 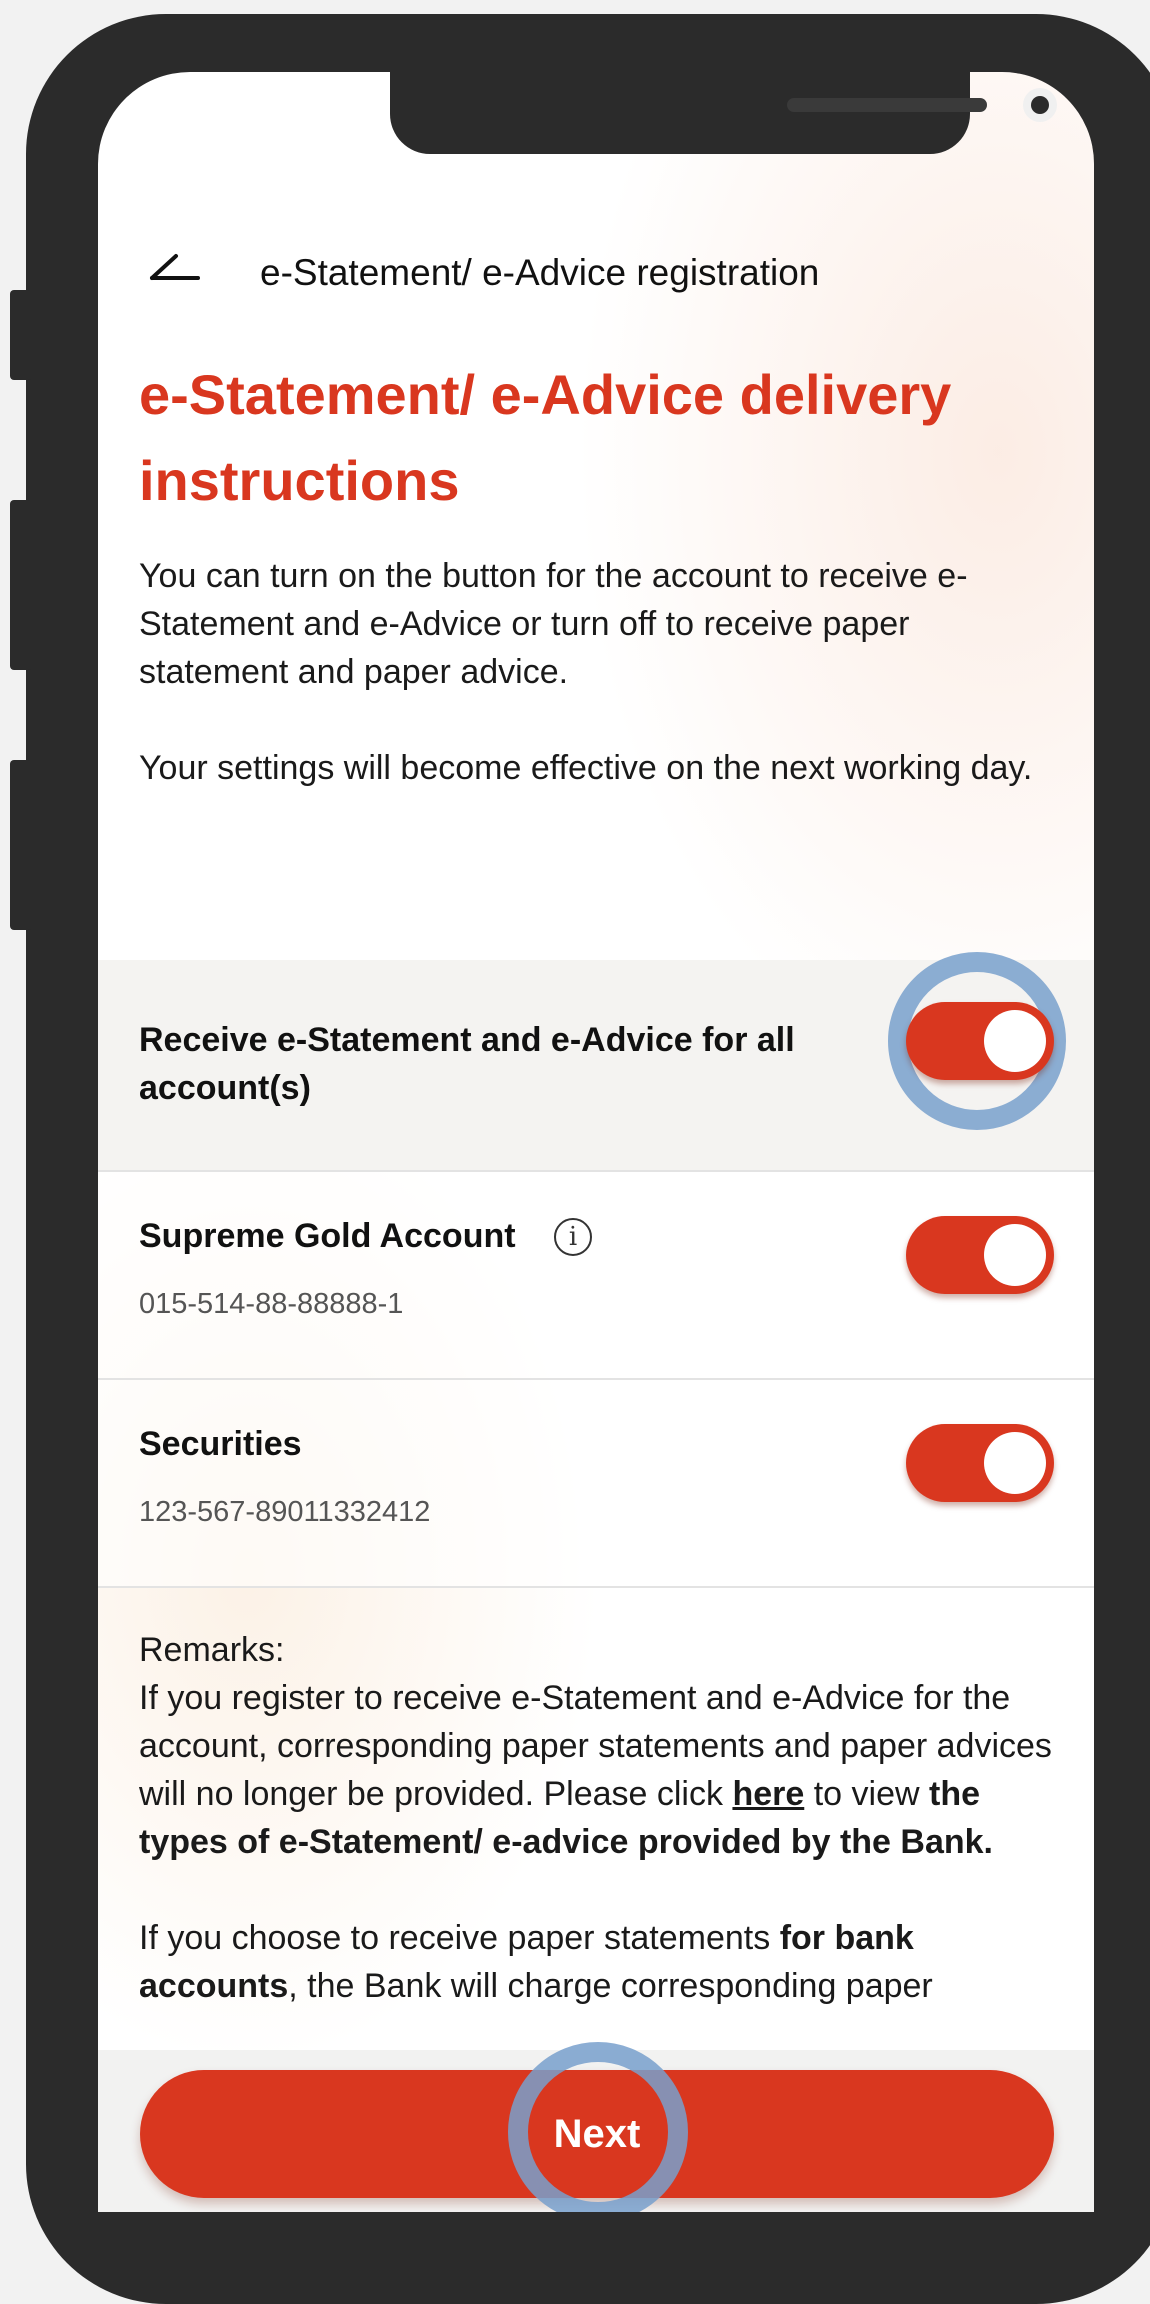 What do you see at coordinates (285, 1512) in the screenshot?
I see `account-number: 123-567-89011332412` at bounding box center [285, 1512].